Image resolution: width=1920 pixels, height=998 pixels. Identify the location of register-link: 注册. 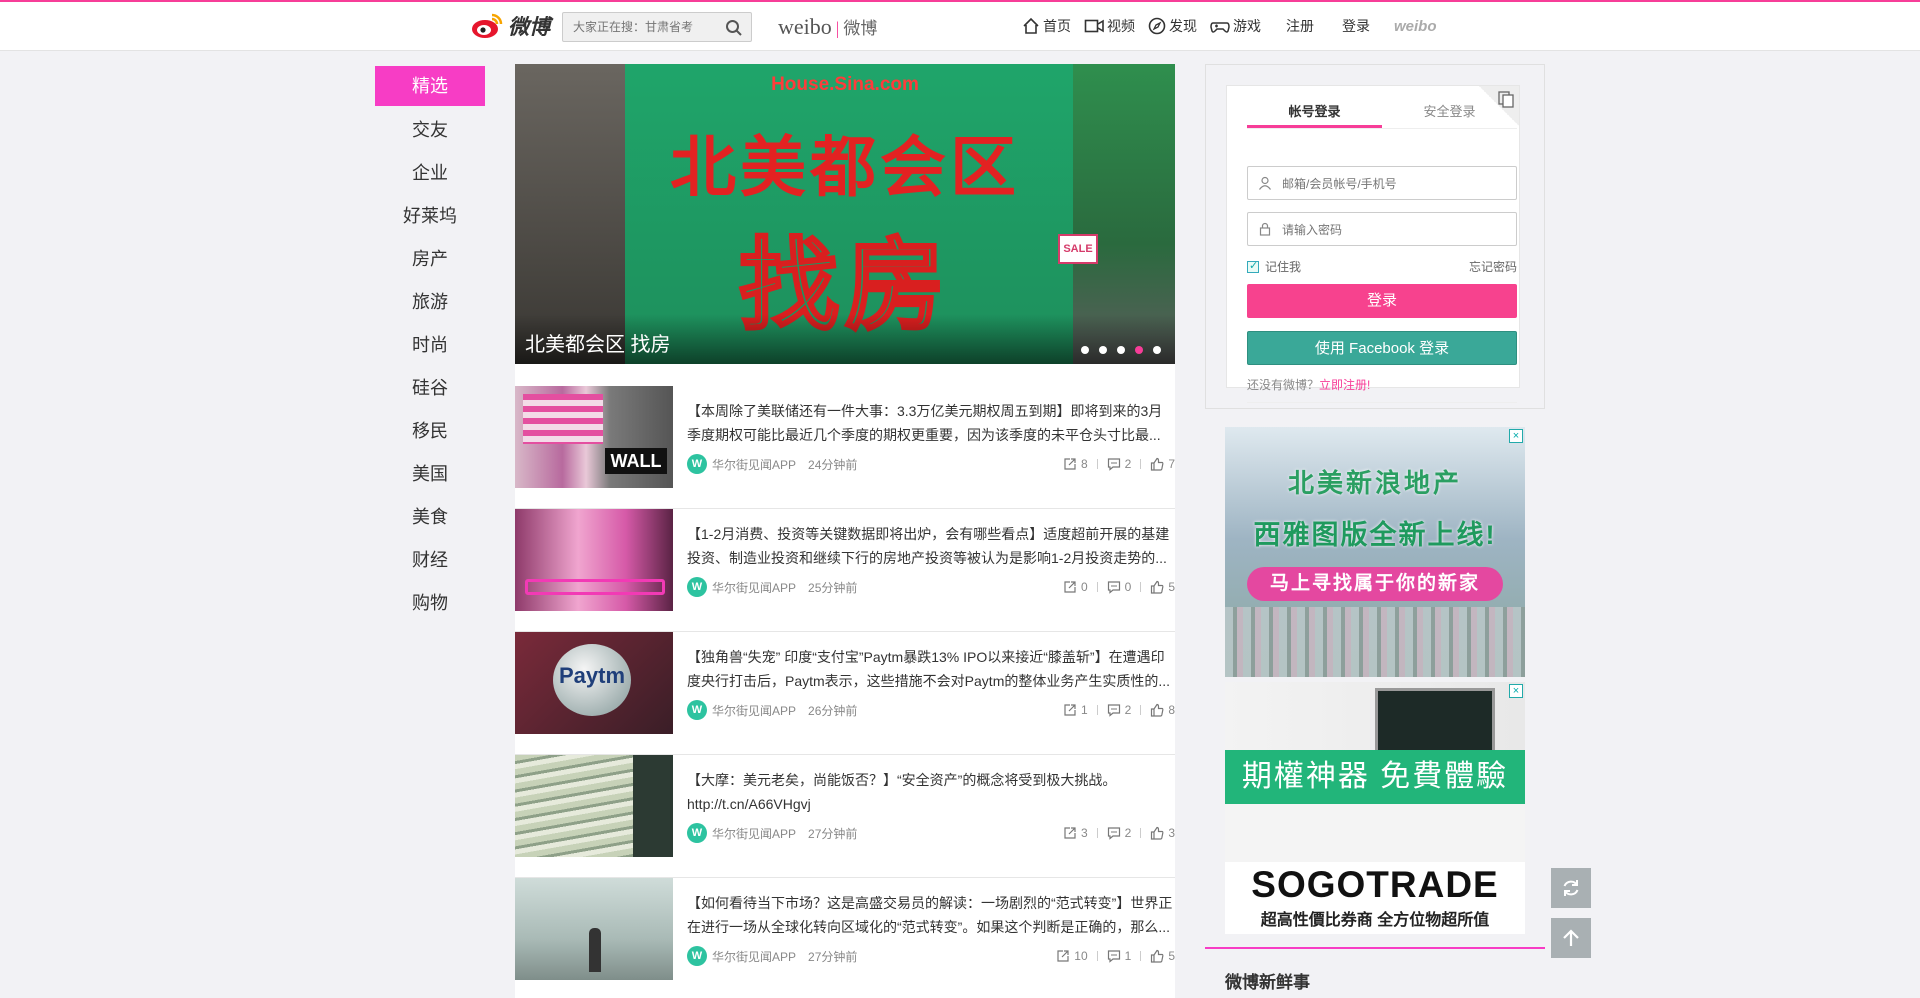
(1300, 26).